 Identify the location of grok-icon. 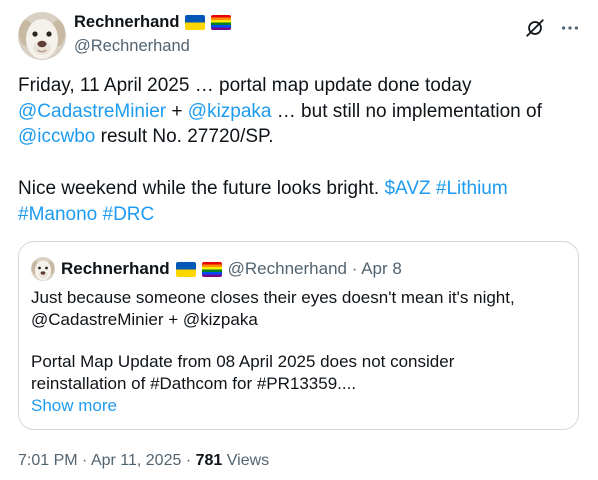
(535, 28).